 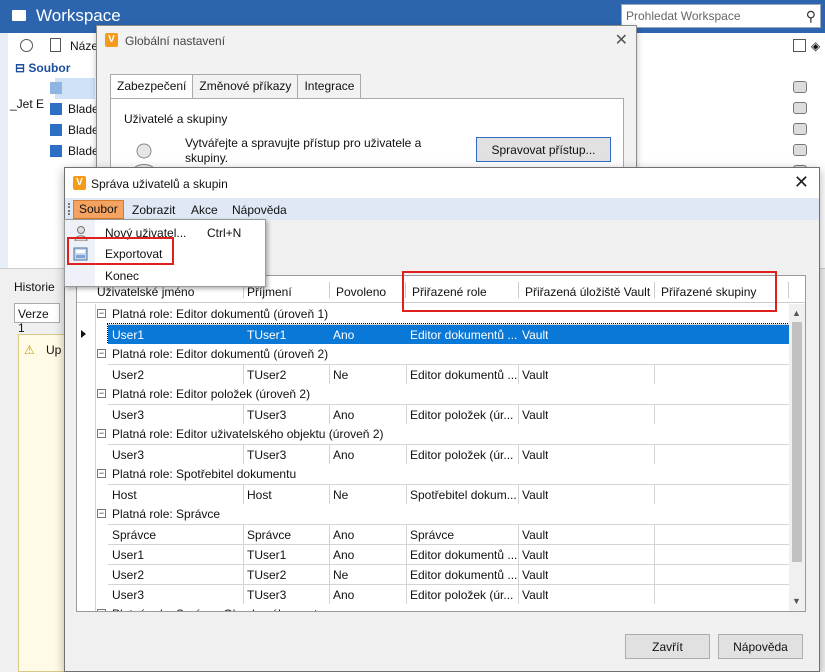 What do you see at coordinates (83, 334) in the screenshot?
I see `current-row-icon` at bounding box center [83, 334].